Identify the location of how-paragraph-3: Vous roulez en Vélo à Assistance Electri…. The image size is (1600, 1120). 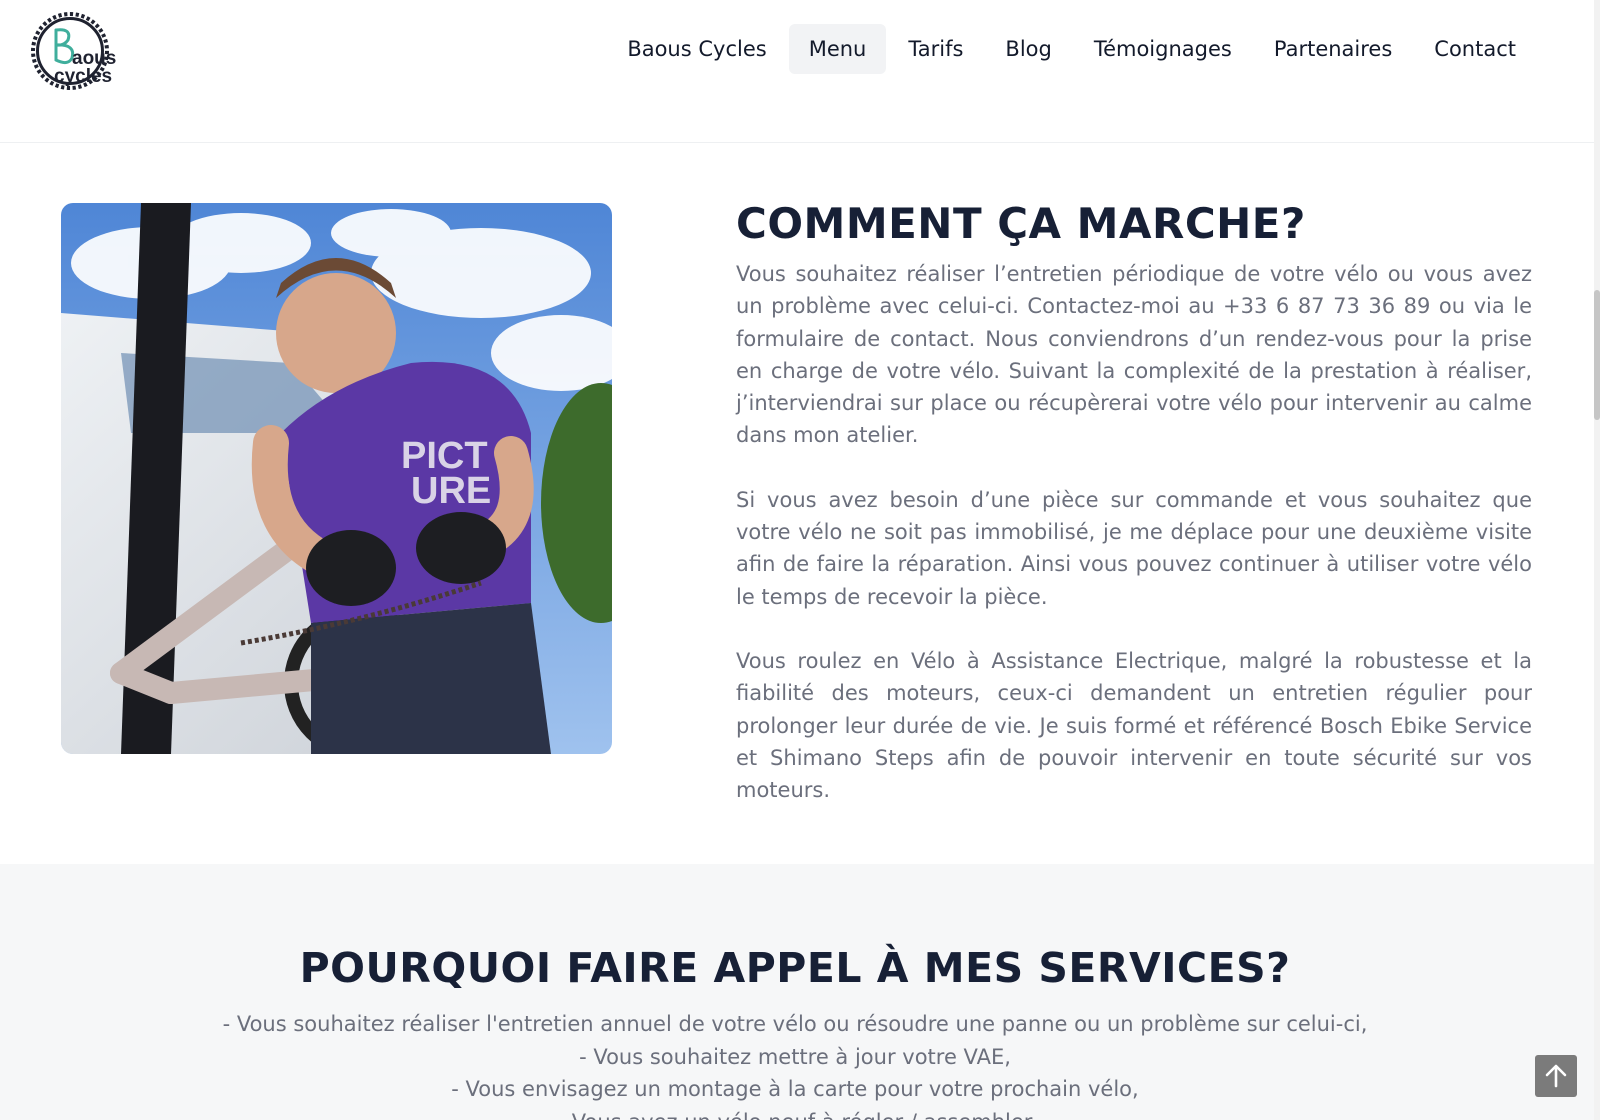
(1134, 725).